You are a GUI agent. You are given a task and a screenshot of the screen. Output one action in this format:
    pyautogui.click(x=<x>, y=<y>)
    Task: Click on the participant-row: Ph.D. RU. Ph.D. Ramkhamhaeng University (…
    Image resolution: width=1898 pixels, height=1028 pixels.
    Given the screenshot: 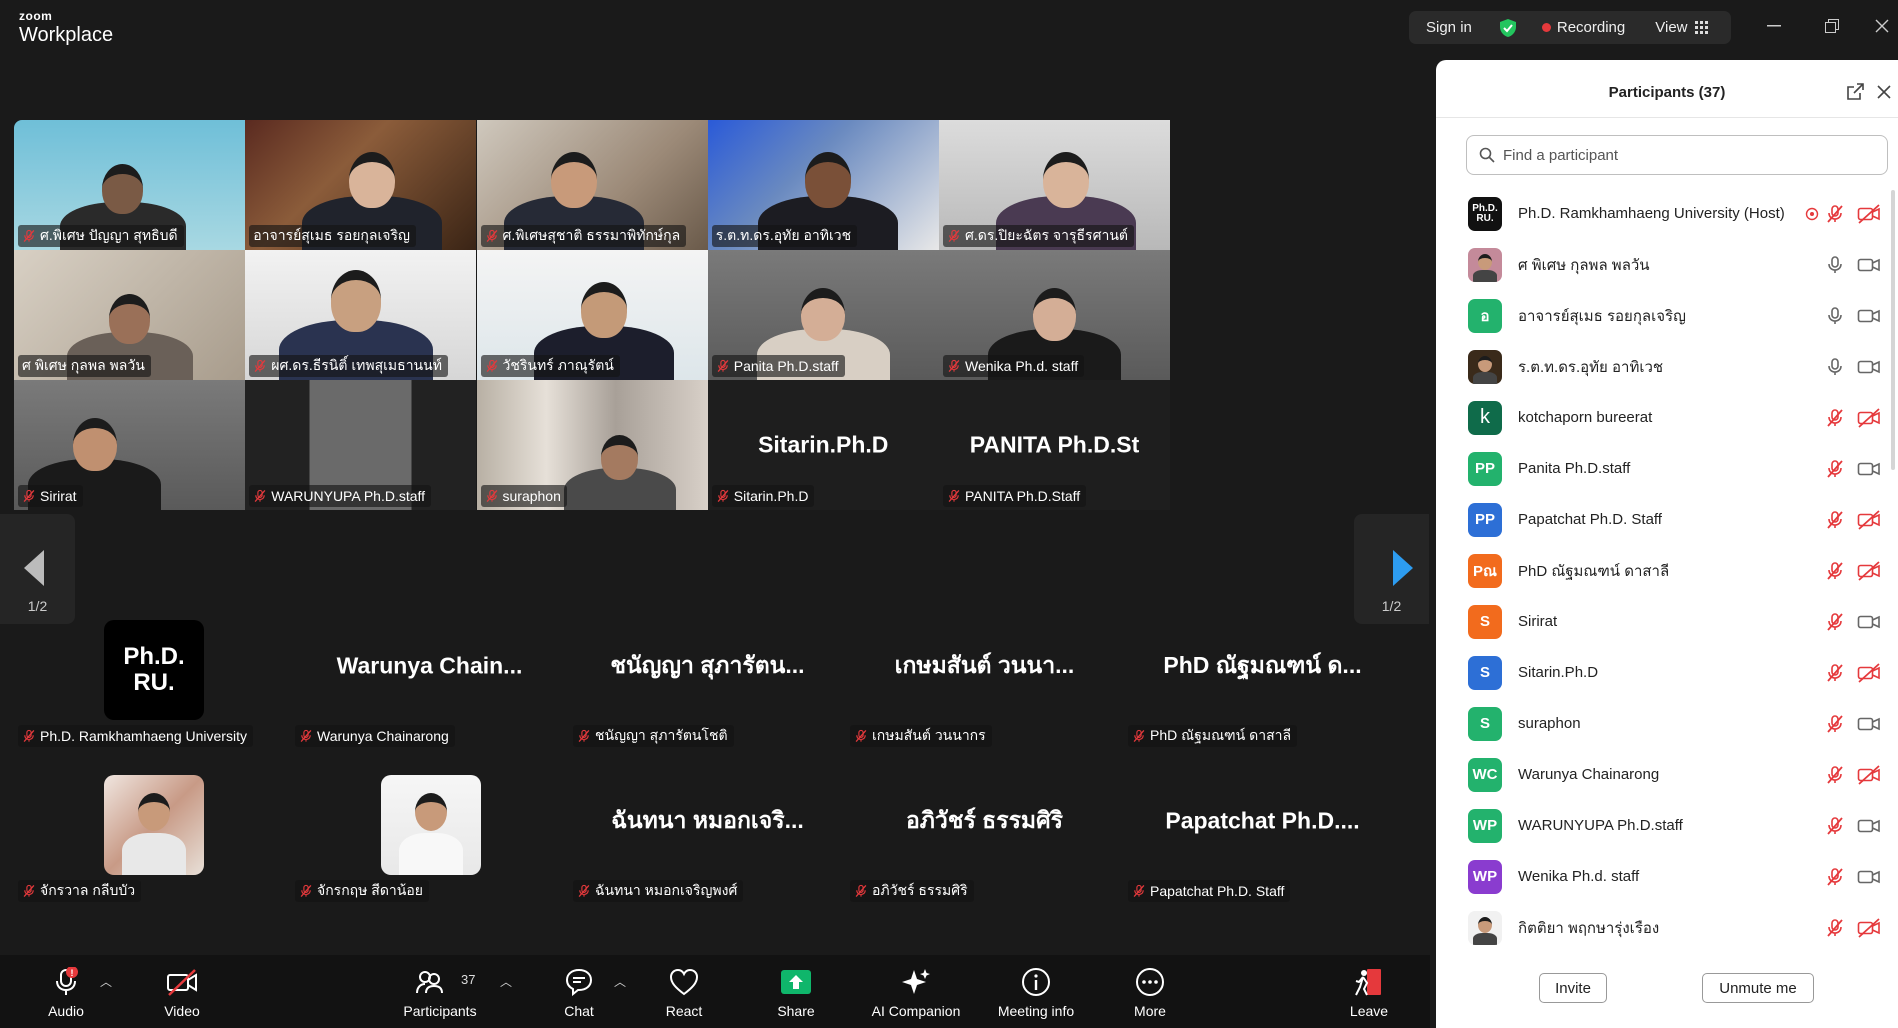 What is the action you would take?
    pyautogui.click(x=1667, y=213)
    